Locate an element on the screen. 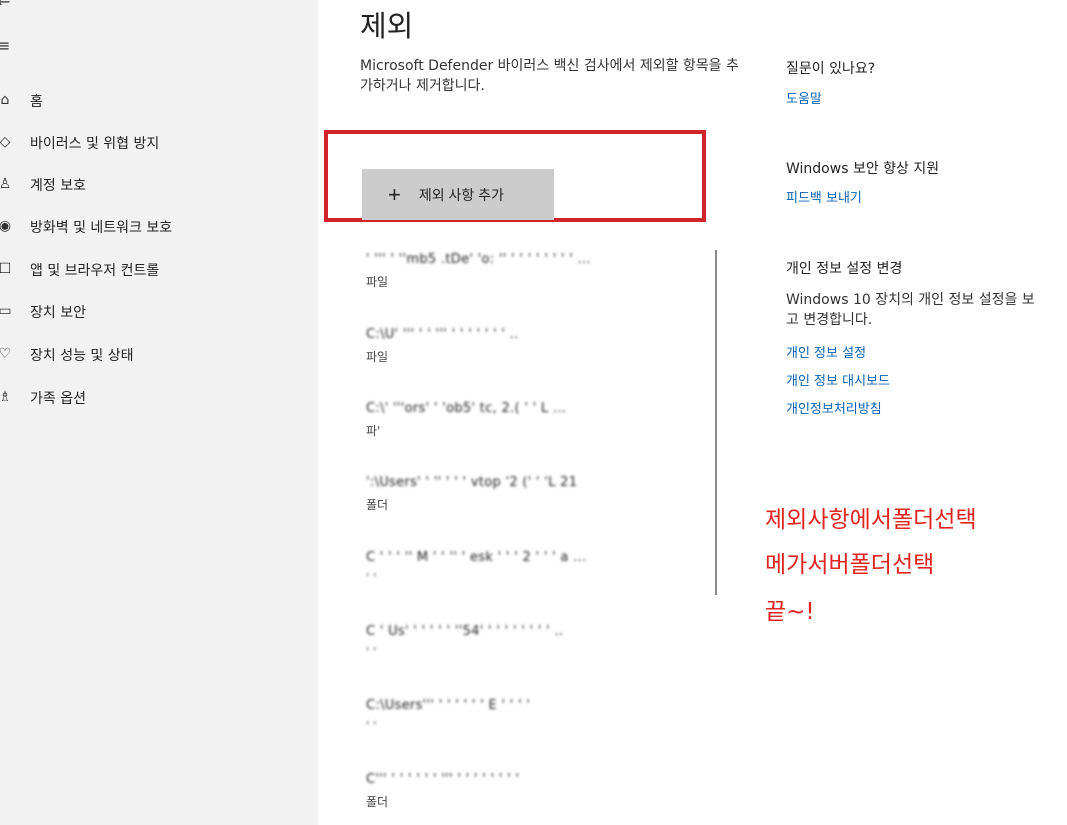 The image size is (1067, 825). shield-icon: ◇ is located at coordinates (5, 142).